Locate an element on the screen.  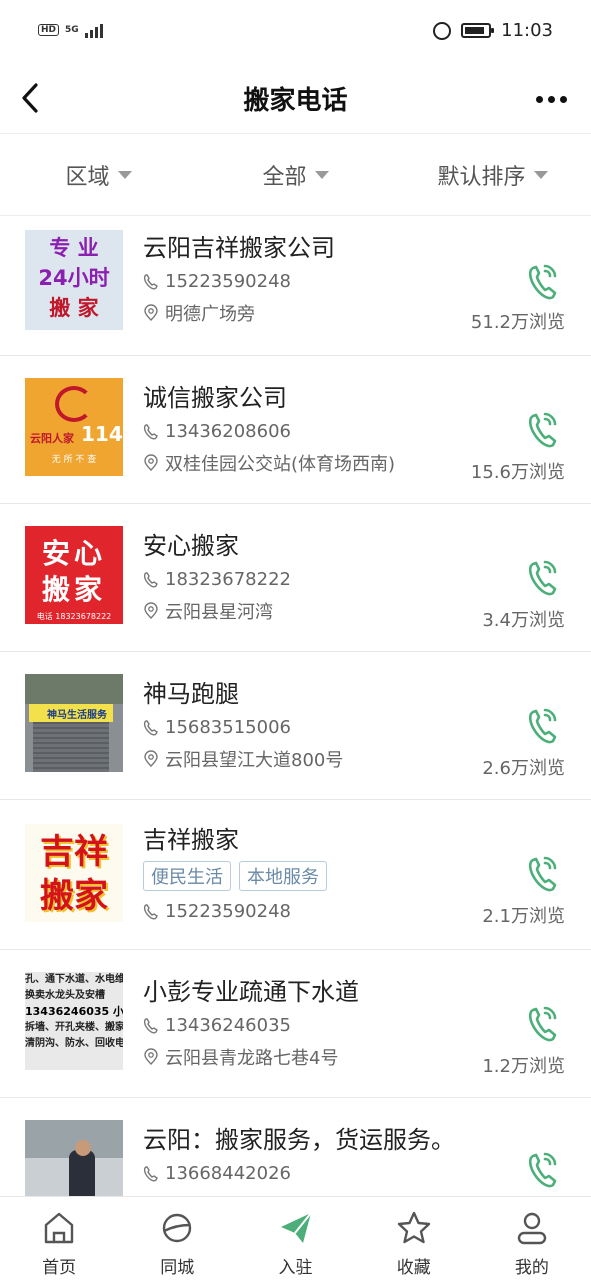
listing-views: 2.1万浏览 is located at coordinates (523, 916).